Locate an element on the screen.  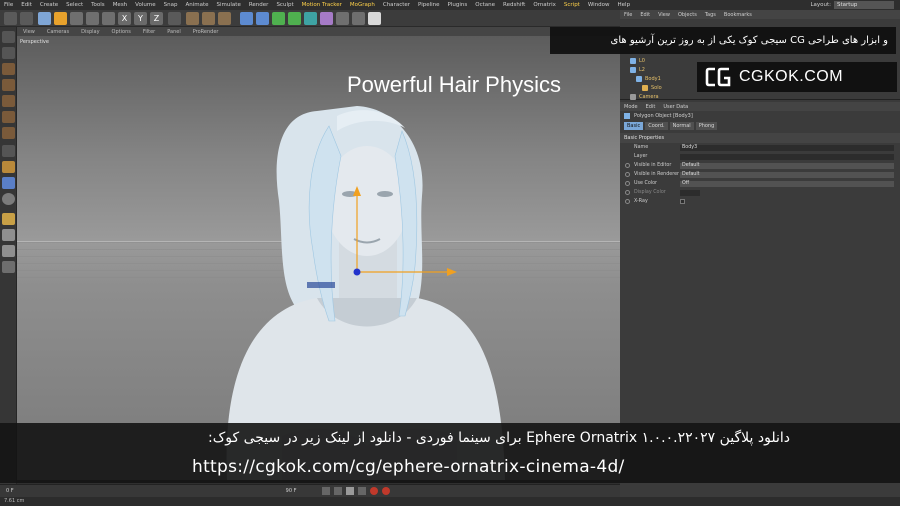
y-axis-lock-icon: Y is located at coordinates (140, 18).